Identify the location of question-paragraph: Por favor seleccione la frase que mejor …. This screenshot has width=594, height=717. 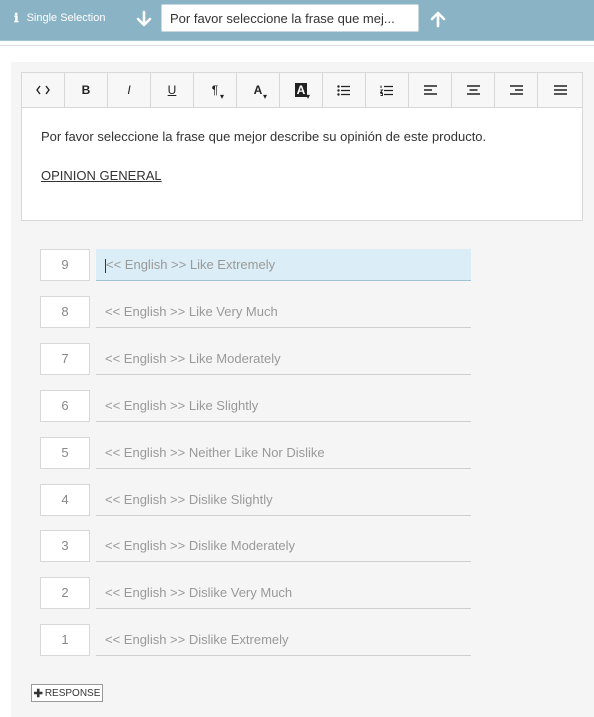
(264, 136).